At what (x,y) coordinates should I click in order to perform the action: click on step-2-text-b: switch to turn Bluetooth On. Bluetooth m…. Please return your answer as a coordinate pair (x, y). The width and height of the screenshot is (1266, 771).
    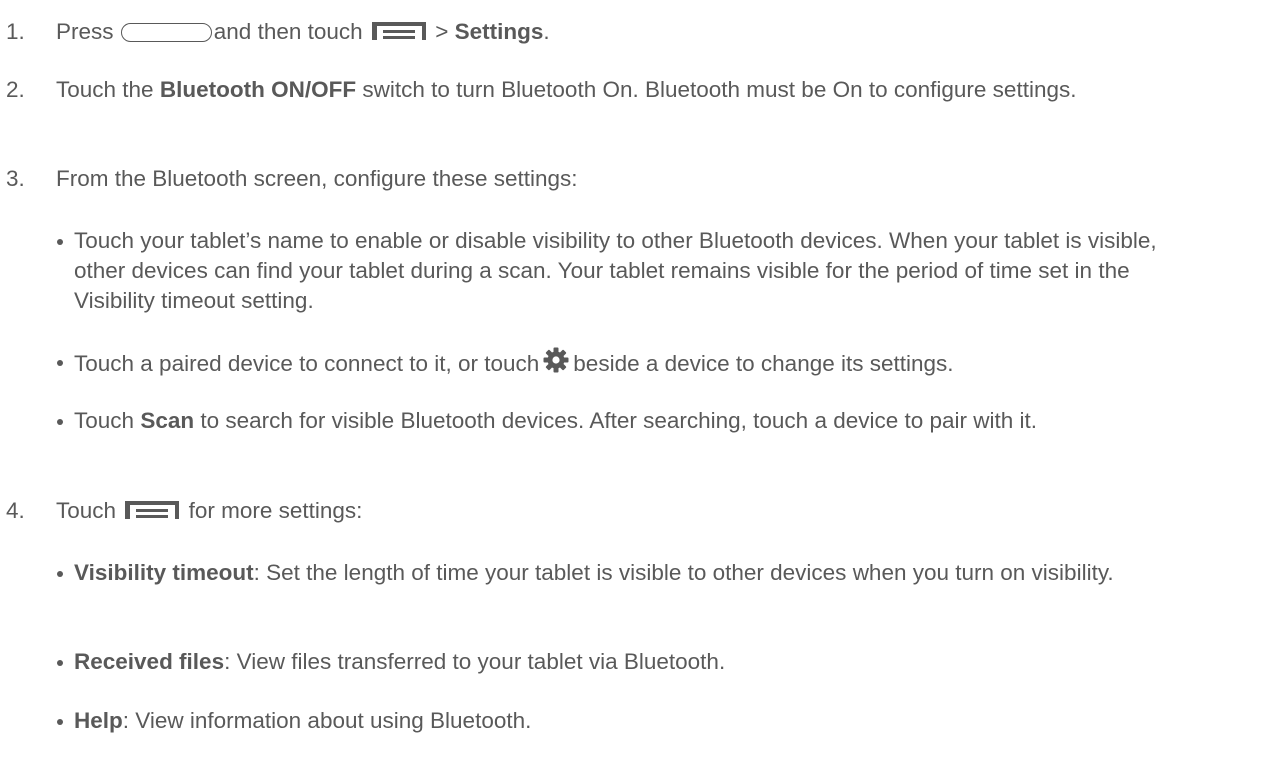
    Looking at the image, I should click on (719, 89).